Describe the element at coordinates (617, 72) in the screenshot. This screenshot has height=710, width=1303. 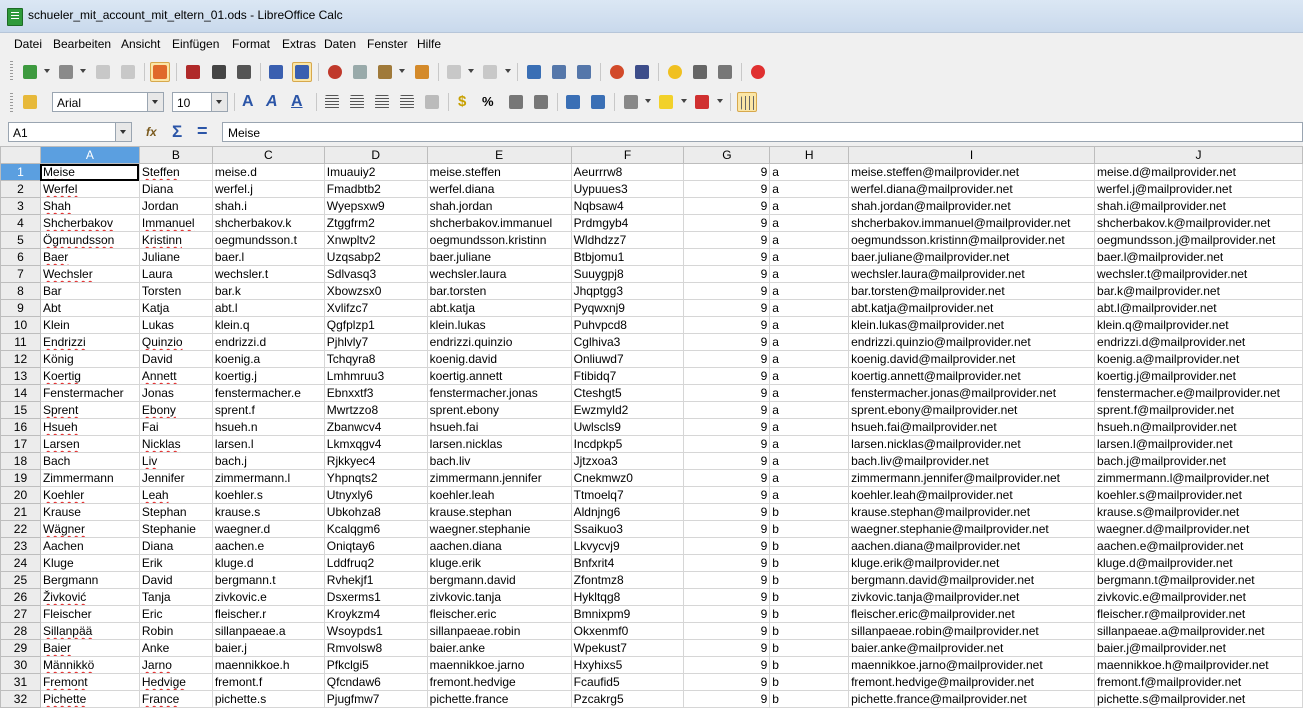
I see `insert-chart-button` at that location.